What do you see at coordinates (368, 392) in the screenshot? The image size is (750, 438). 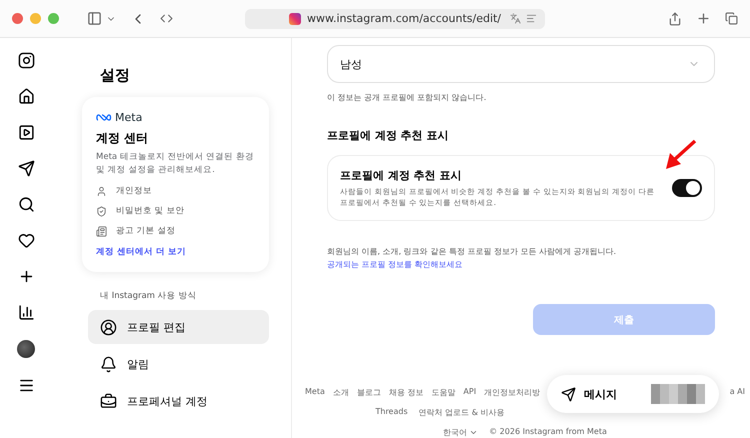 I see `footer-link: 블로그` at bounding box center [368, 392].